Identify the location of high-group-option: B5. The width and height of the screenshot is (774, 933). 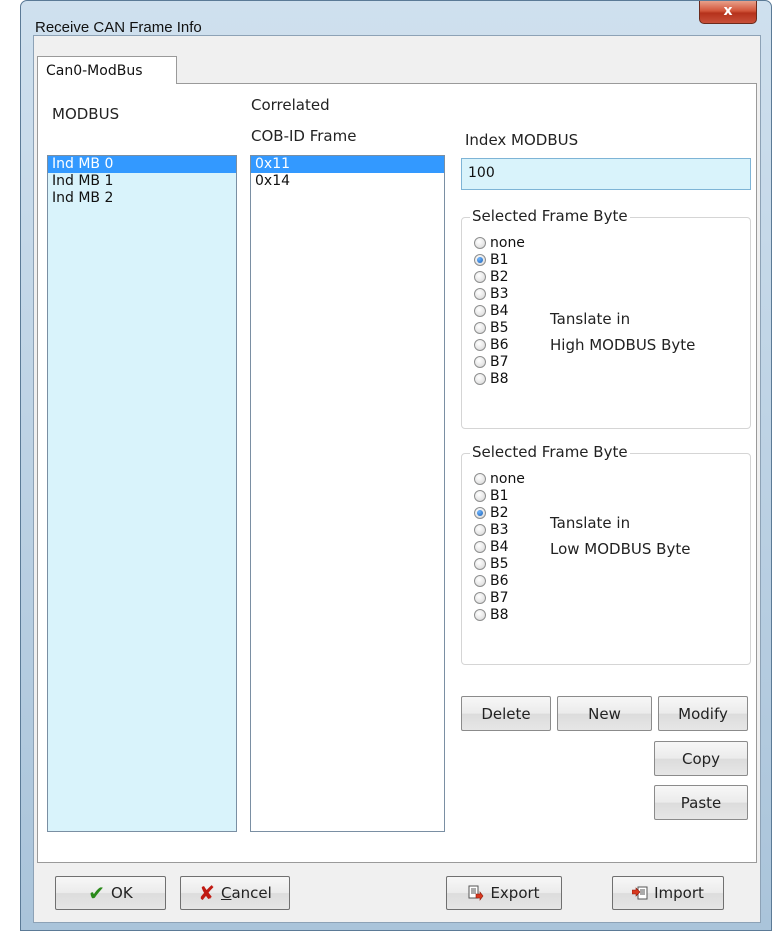
(491, 327).